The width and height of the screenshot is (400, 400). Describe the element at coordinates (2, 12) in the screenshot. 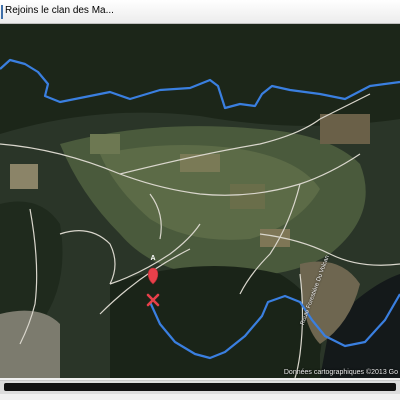

I see `app-icon` at that location.